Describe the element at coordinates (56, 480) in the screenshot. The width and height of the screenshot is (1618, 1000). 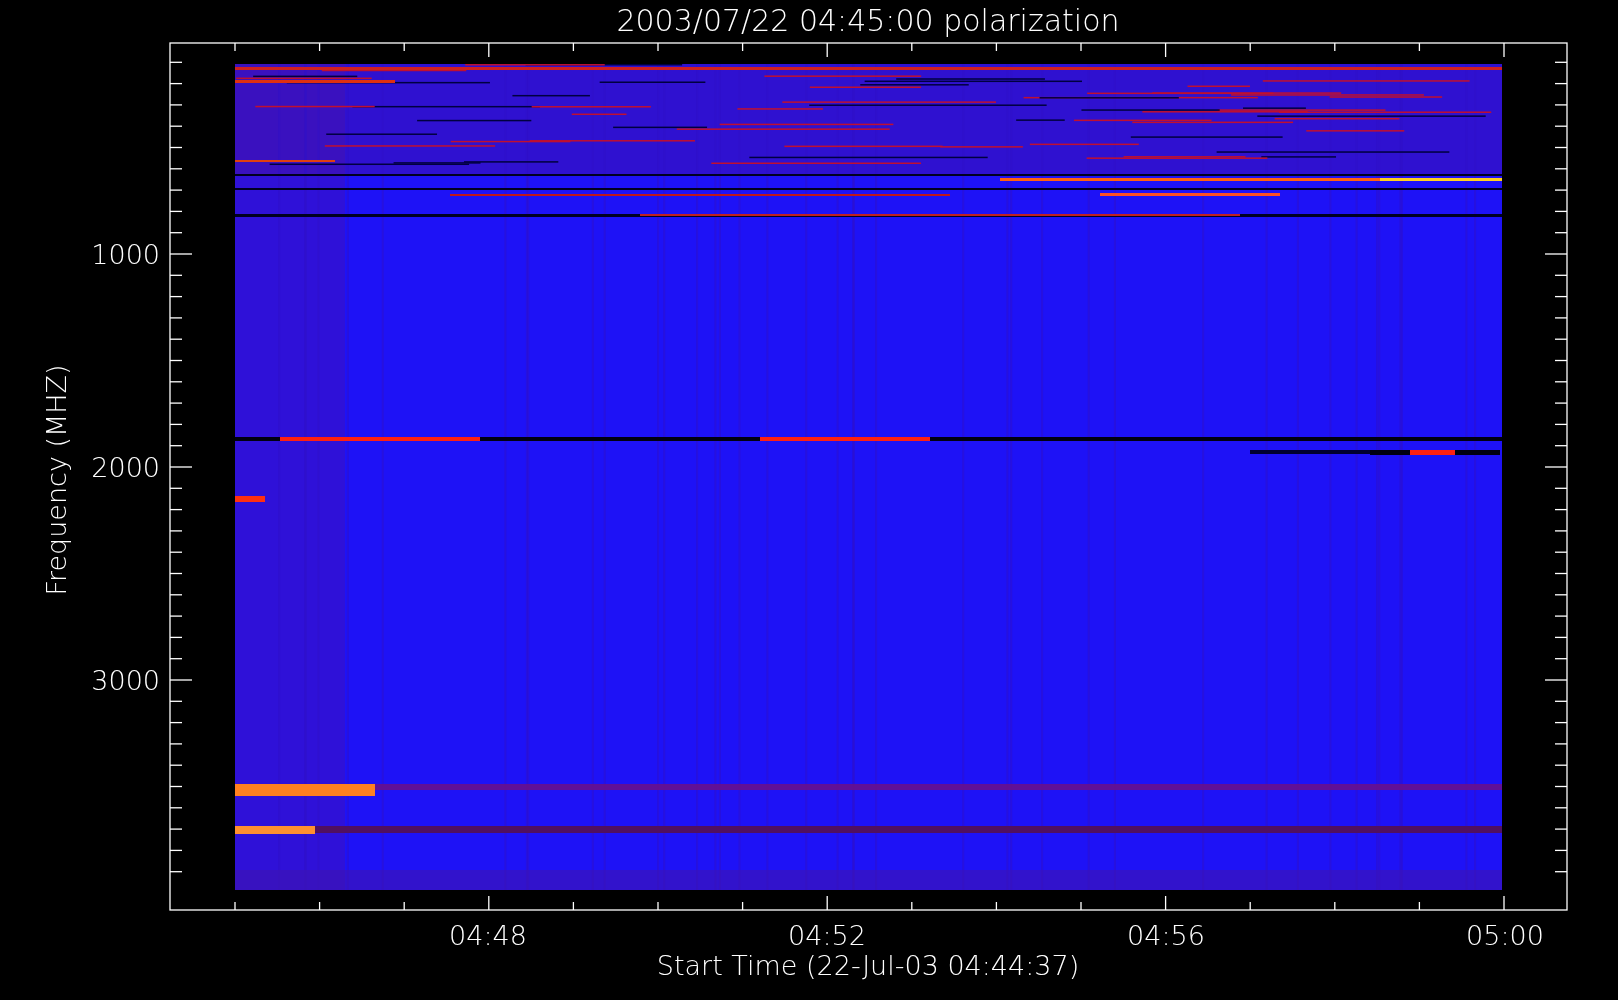
I see `axis-label: Frequency (MHZ)` at that location.